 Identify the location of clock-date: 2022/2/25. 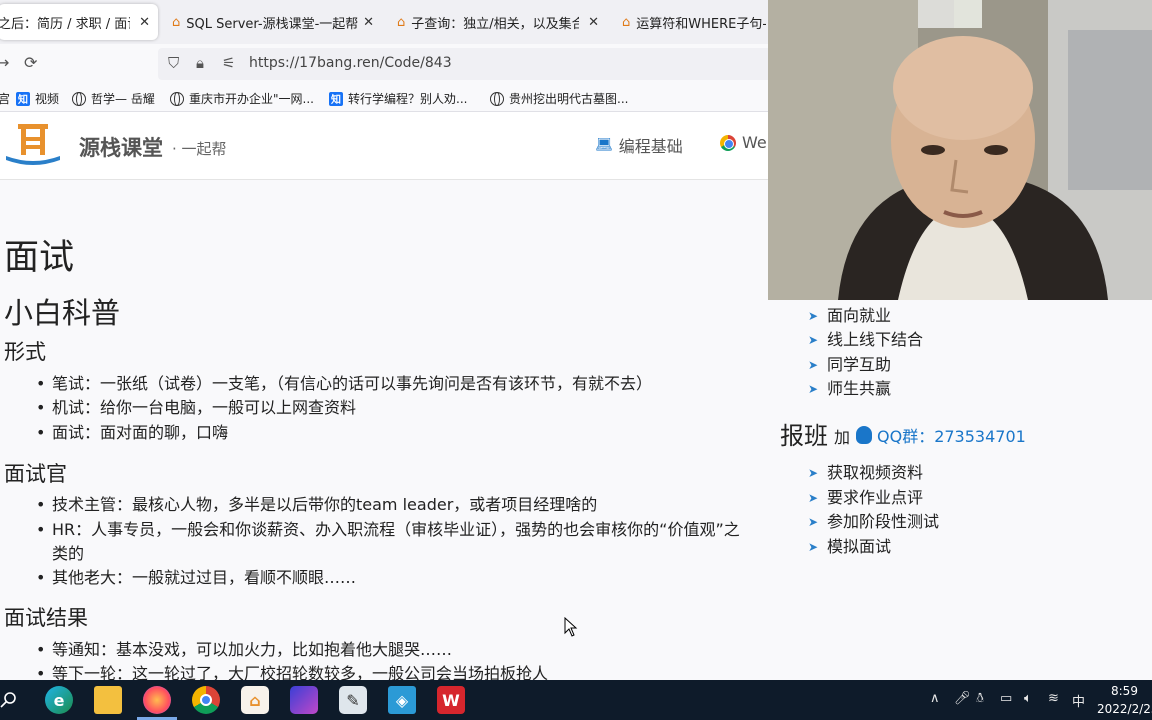
(1124, 709).